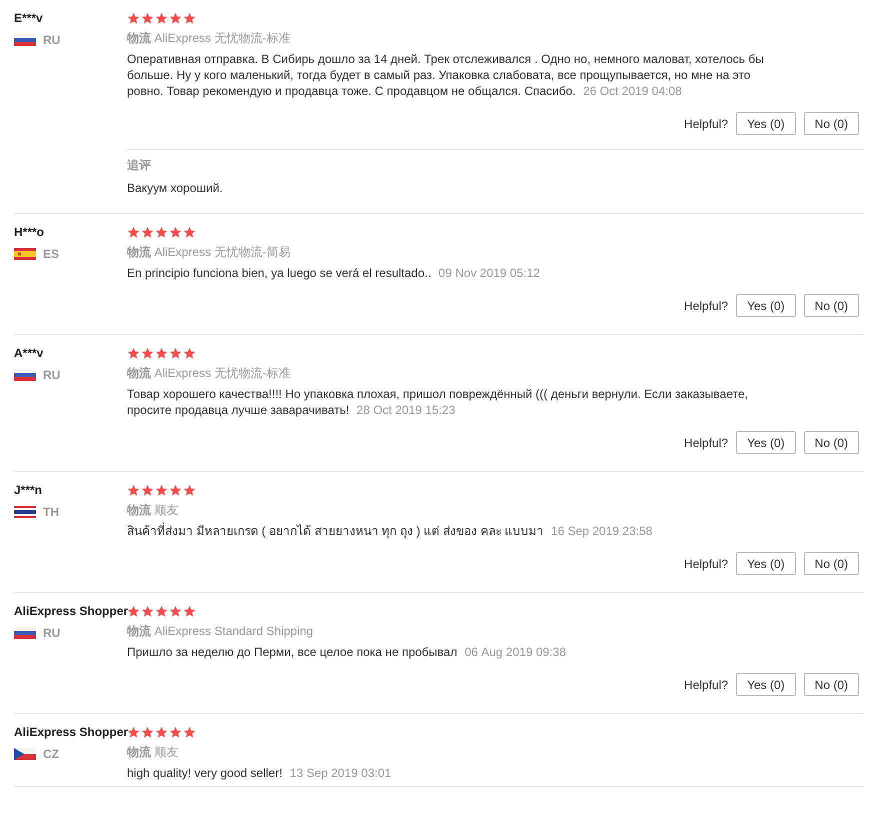 The height and width of the screenshot is (829, 870). I want to click on country-code: ES, so click(51, 254).